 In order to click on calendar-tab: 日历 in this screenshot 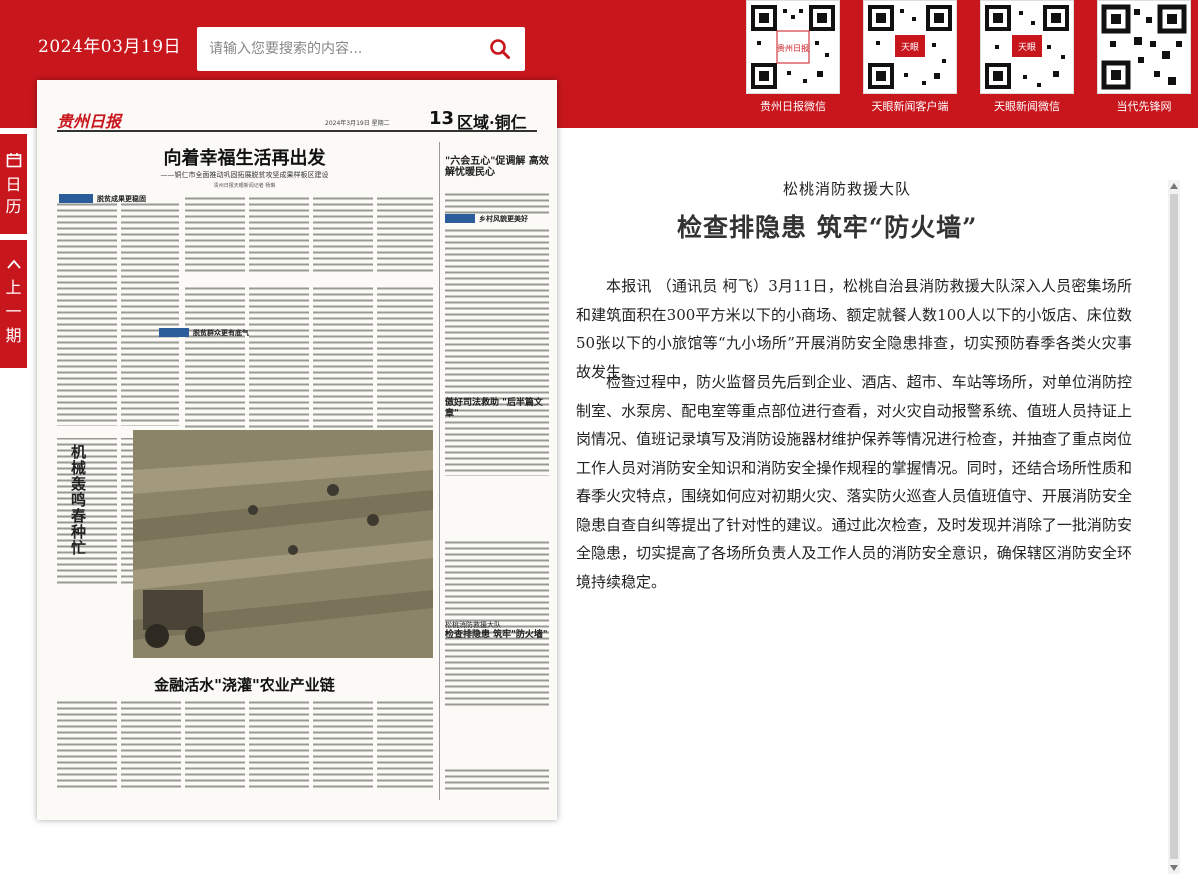, I will do `click(13, 184)`.